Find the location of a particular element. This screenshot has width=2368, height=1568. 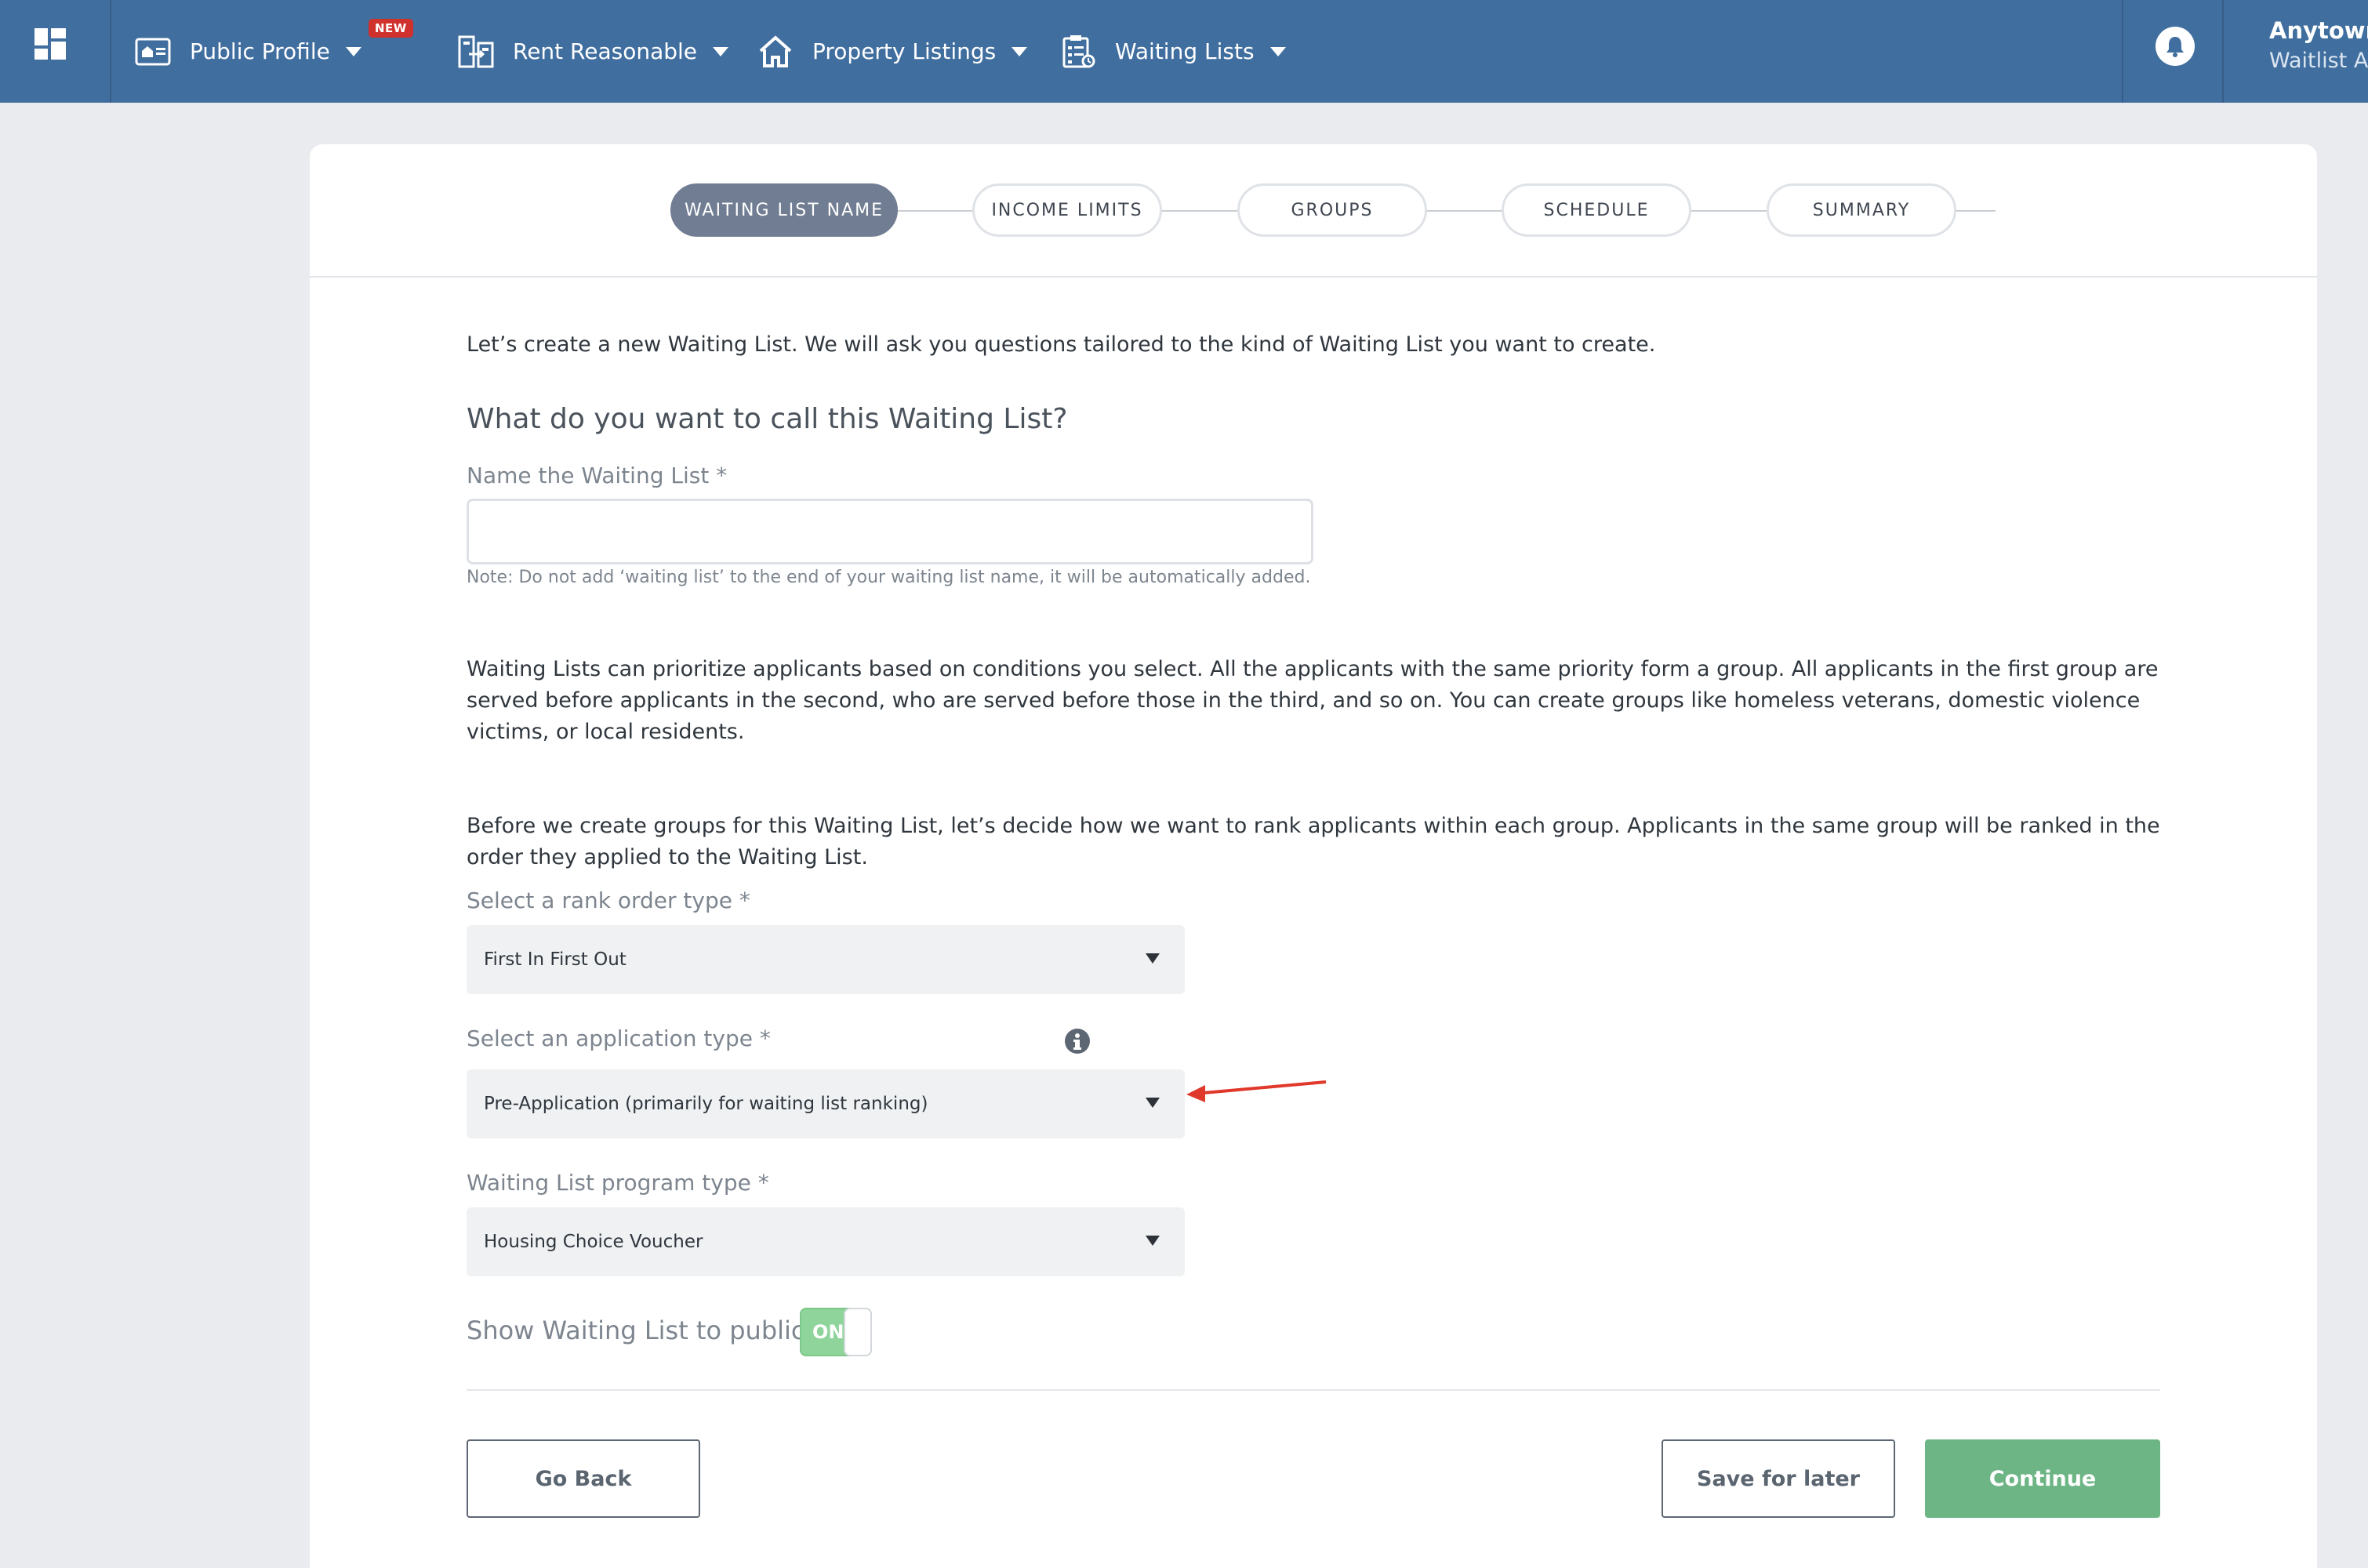

bell-icon is located at coordinates (2175, 46).